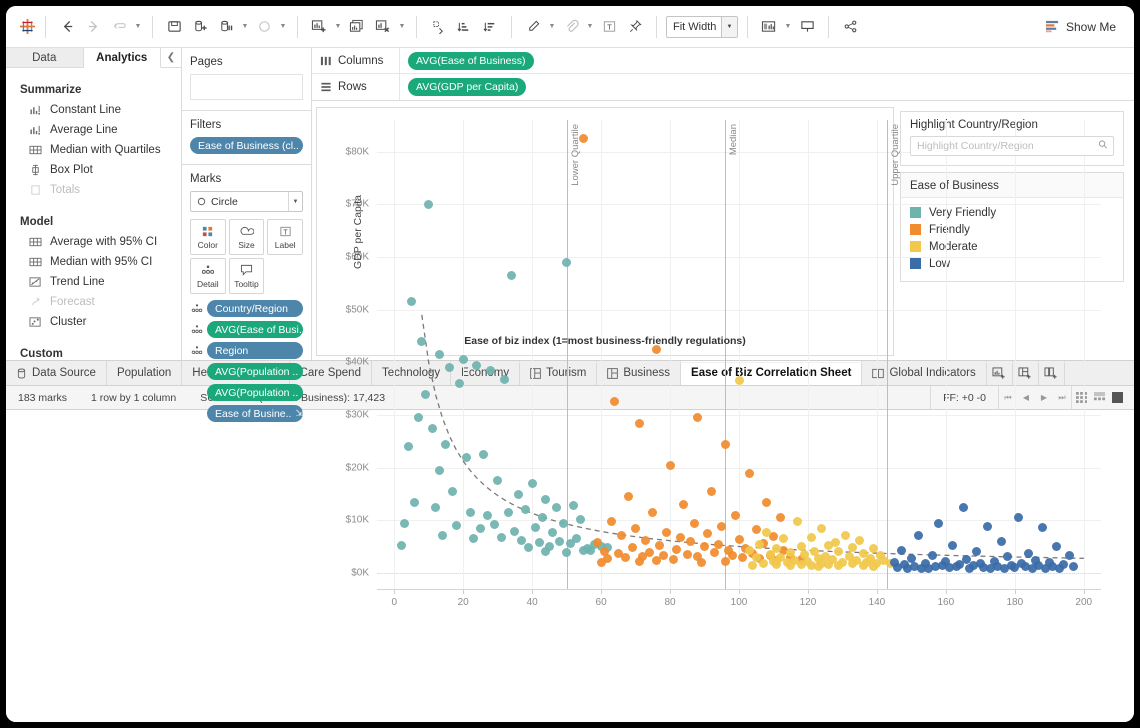 Image resolution: width=1140 pixels, height=728 pixels. Describe the element at coordinates (255, 308) in the screenshot. I see `marks-pill-country-region: Country/Region` at that location.